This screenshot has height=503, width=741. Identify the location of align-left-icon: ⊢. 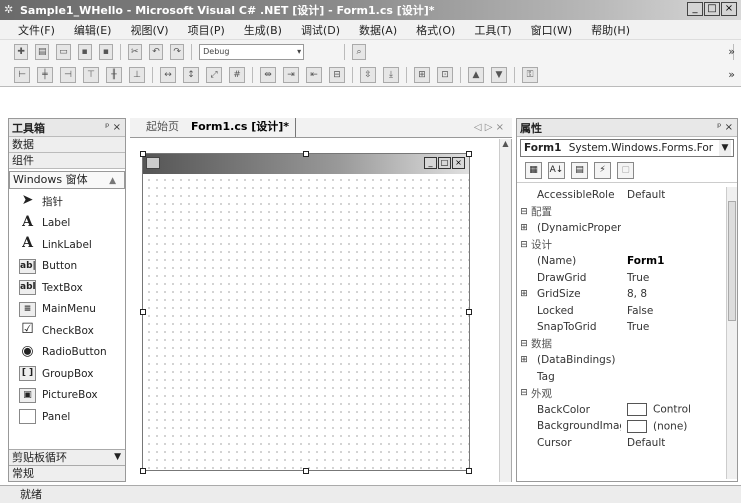
(22, 74).